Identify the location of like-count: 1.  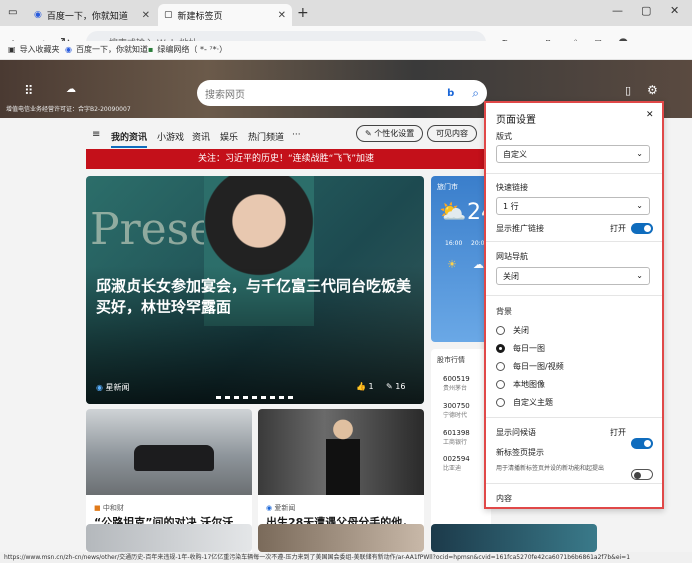
(371, 386).